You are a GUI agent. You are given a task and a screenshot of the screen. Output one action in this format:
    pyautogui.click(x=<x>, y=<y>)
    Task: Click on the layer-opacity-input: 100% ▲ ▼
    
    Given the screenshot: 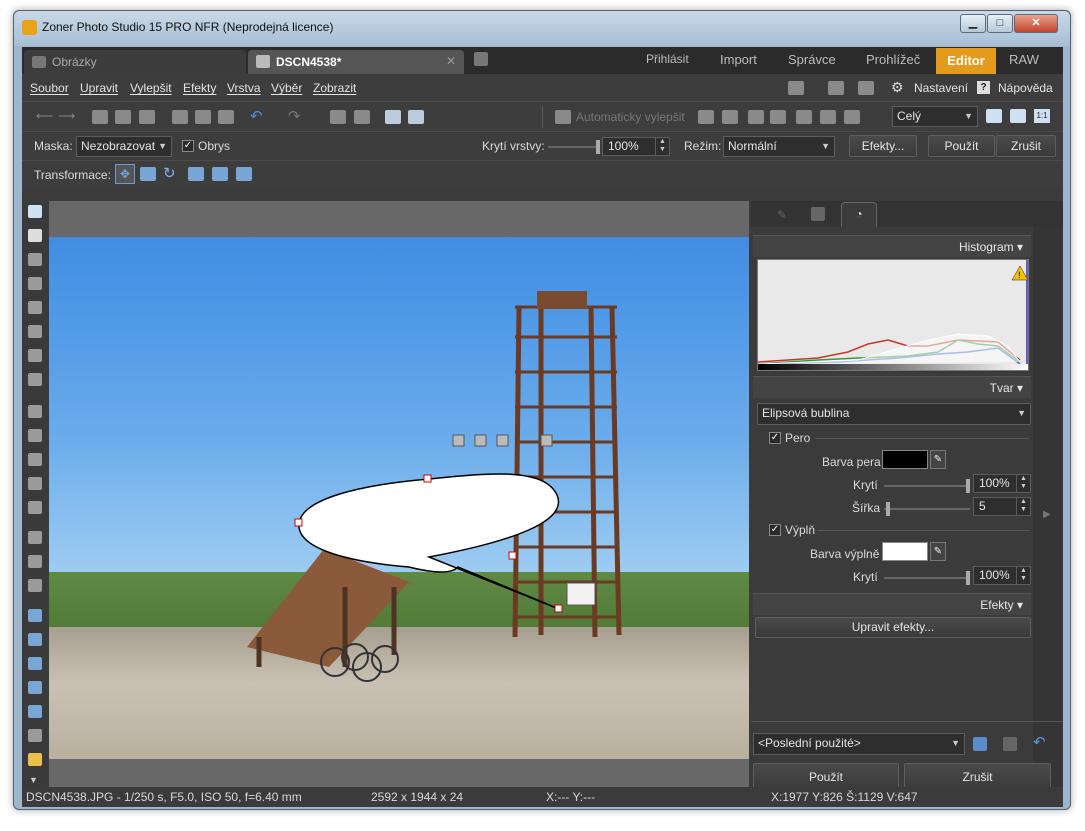 What is the action you would take?
    pyautogui.click(x=636, y=146)
    